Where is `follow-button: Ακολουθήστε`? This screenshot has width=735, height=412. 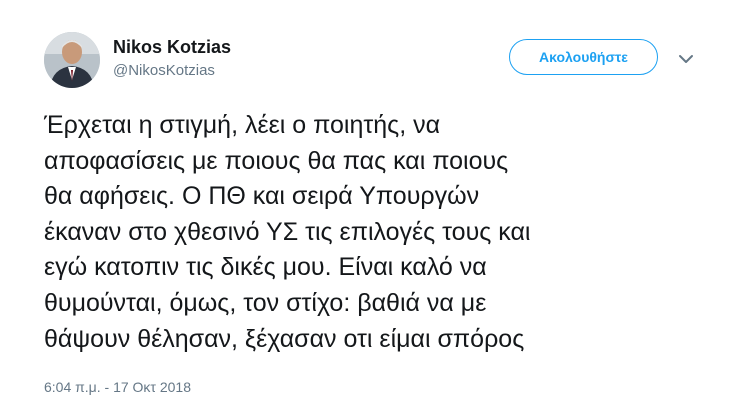
follow-button: Ακολουθήστε is located at coordinates (583, 57).